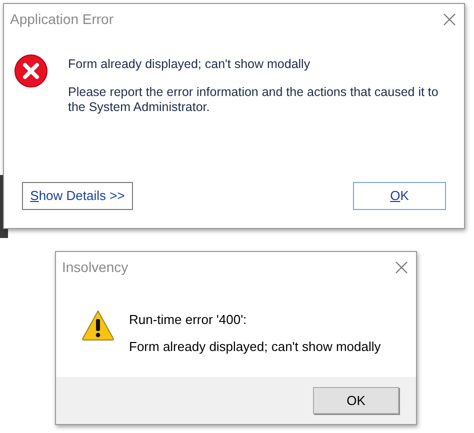  What do you see at coordinates (62, 19) in the screenshot?
I see `window-title: Application Error` at bounding box center [62, 19].